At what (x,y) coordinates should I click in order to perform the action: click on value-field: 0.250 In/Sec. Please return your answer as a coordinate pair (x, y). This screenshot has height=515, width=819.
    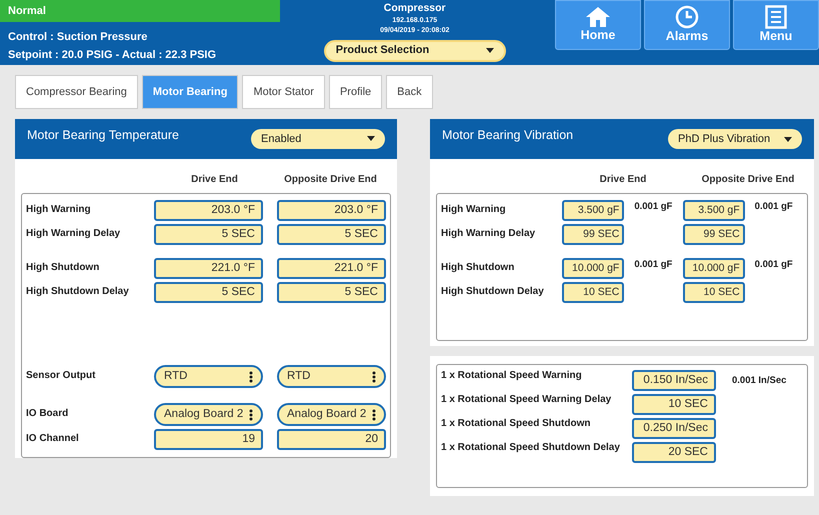
    Looking at the image, I should click on (674, 428).